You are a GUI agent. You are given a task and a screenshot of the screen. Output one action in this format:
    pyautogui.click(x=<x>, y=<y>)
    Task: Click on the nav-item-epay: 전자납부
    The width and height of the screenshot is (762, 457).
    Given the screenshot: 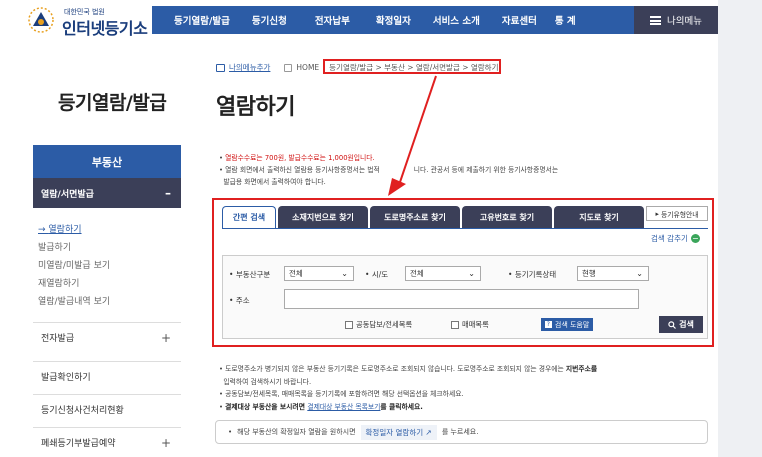 What is the action you would take?
    pyautogui.click(x=337, y=20)
    